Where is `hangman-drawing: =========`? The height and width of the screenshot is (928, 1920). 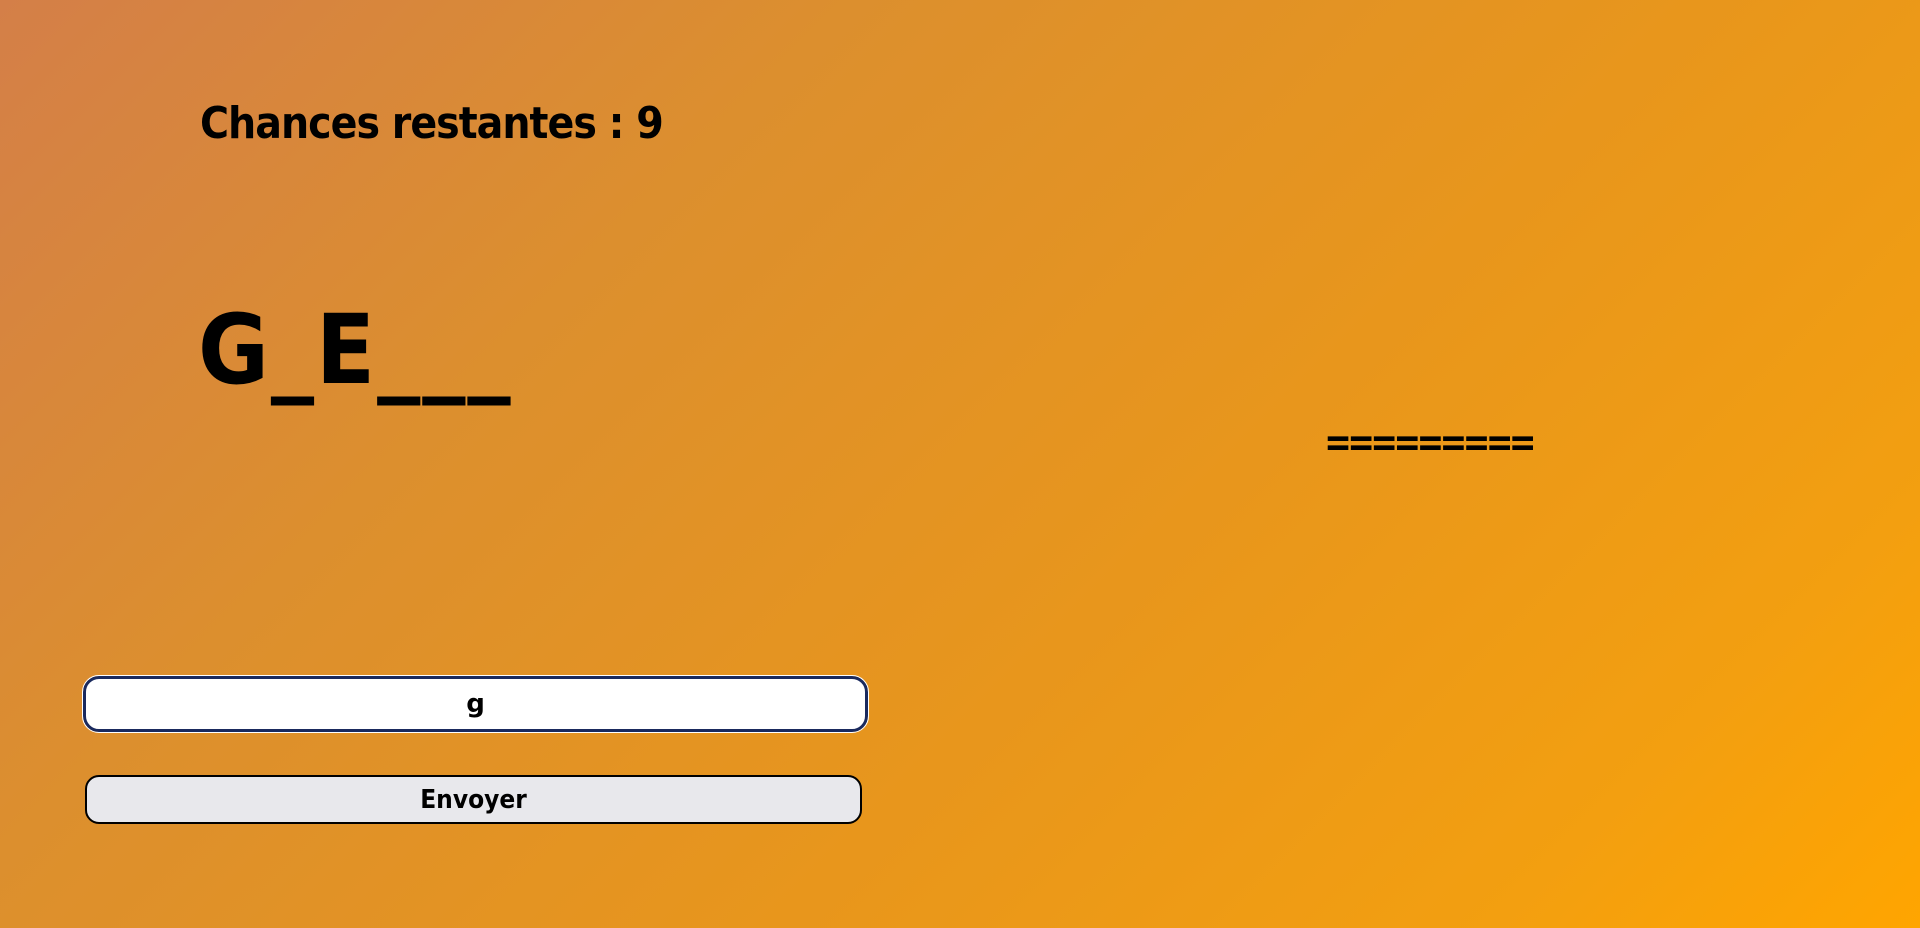
hangman-drawing: ========= is located at coordinates (1430, 443).